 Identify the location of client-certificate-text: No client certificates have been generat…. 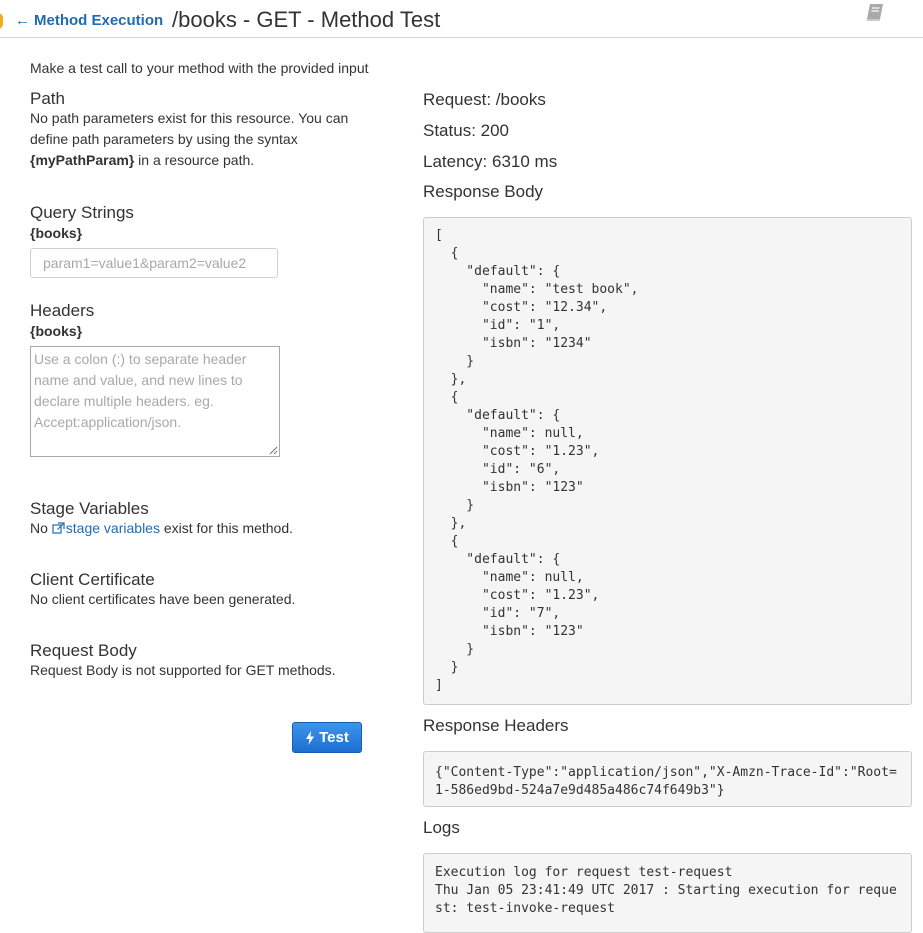
(163, 599).